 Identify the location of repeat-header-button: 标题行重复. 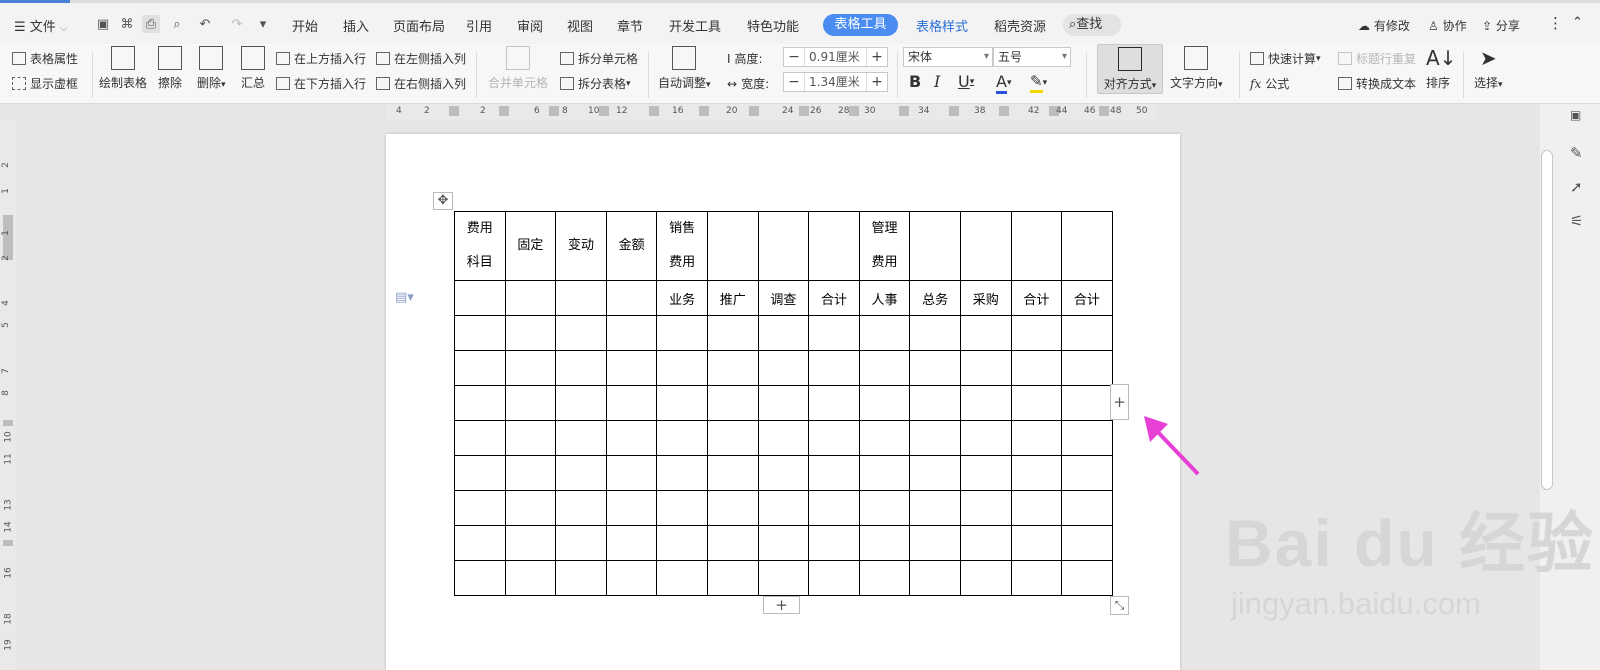
(1377, 58).